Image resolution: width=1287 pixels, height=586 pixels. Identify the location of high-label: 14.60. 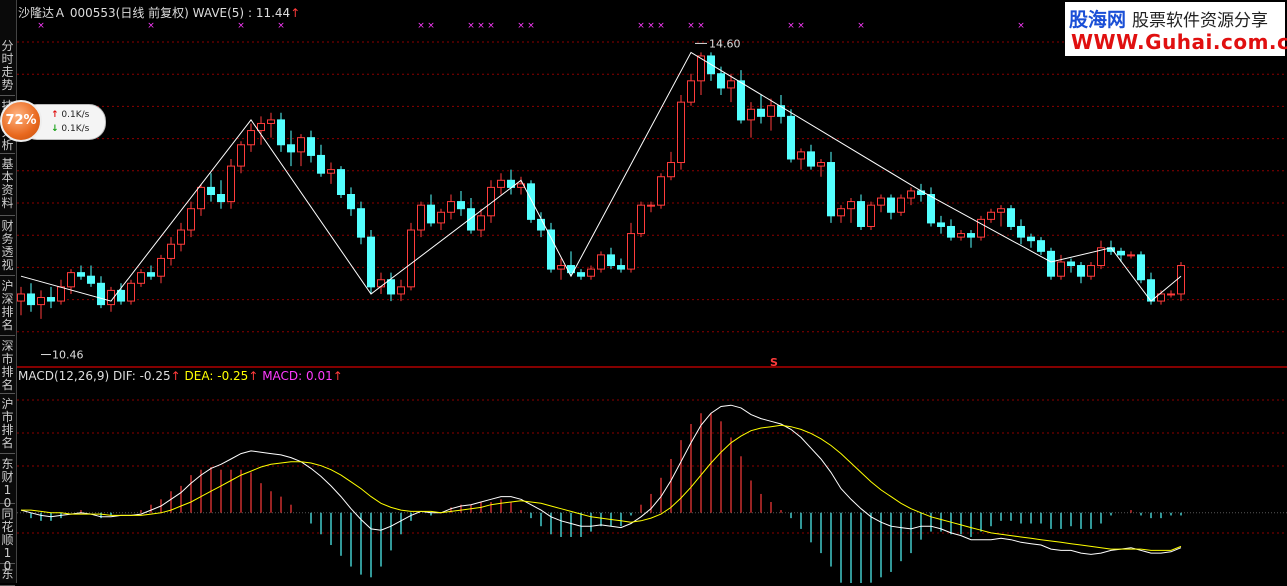
(725, 43).